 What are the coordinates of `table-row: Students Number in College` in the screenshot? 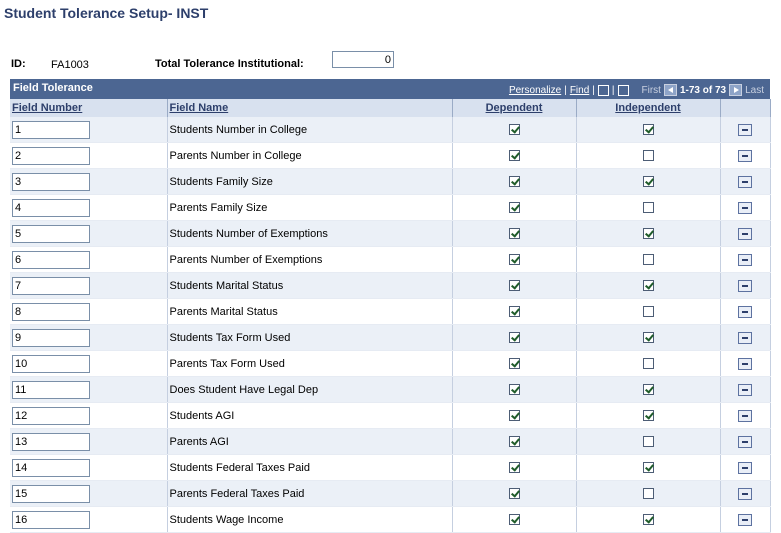 It's located at (390, 130).